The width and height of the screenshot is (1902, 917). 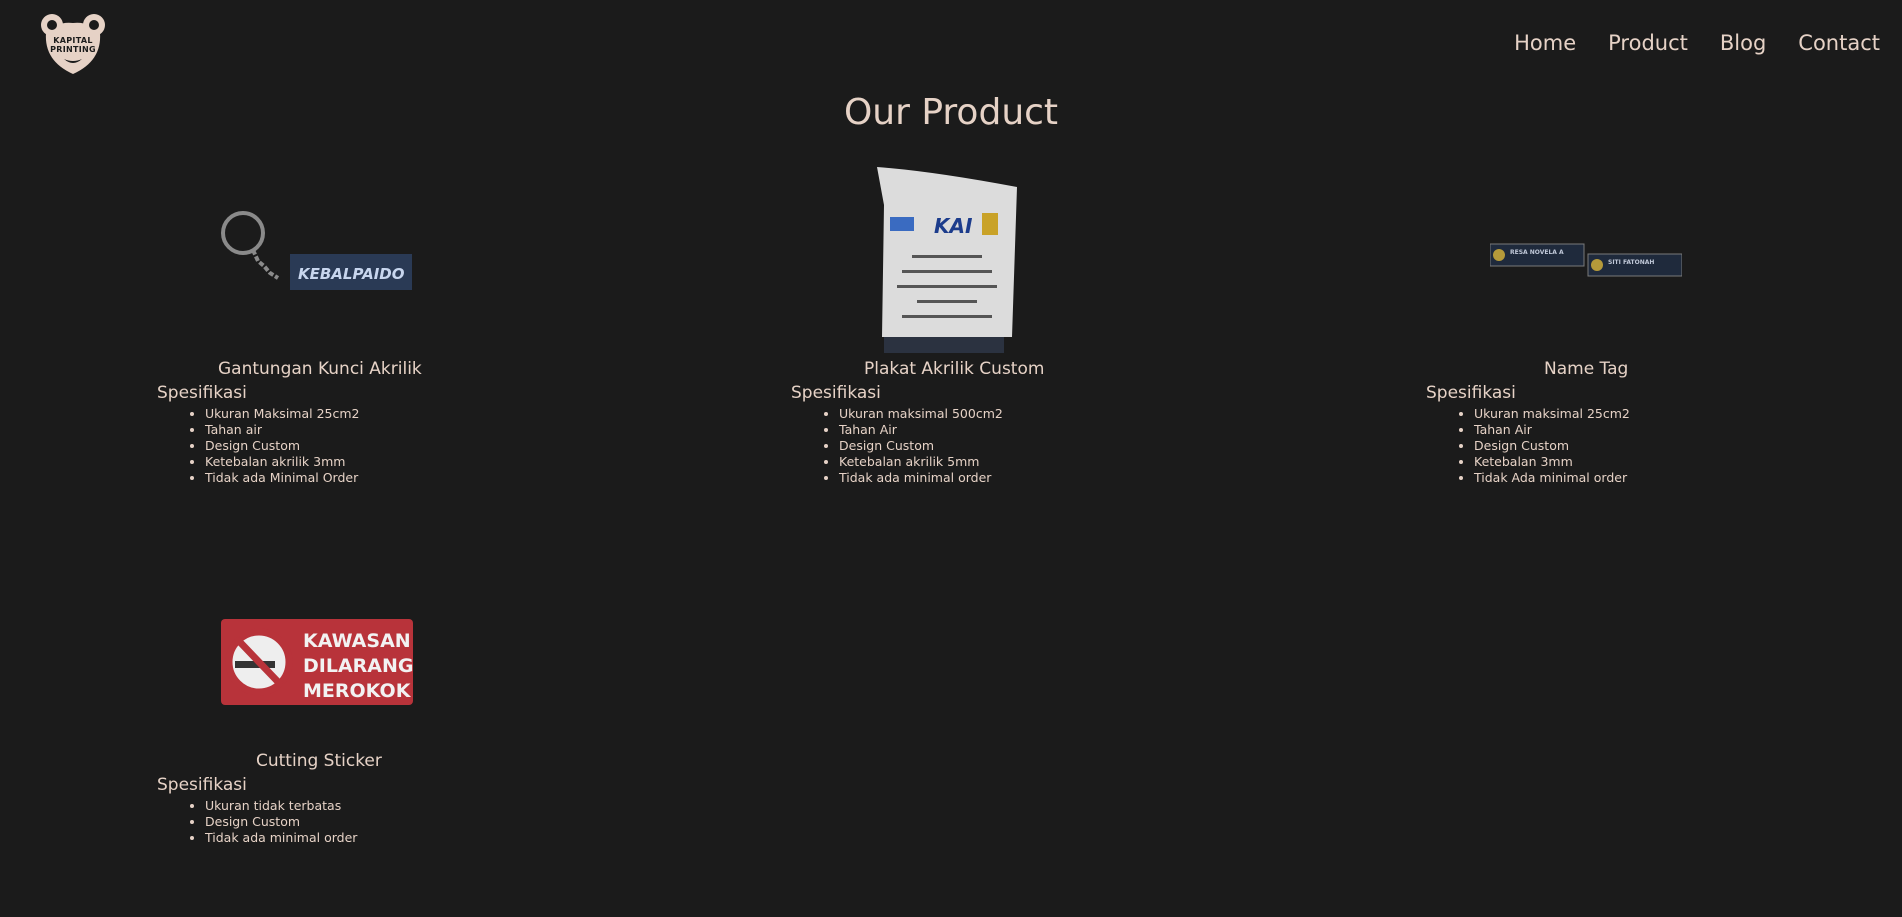 What do you see at coordinates (1743, 43) in the screenshot?
I see `nav-blog: Blog` at bounding box center [1743, 43].